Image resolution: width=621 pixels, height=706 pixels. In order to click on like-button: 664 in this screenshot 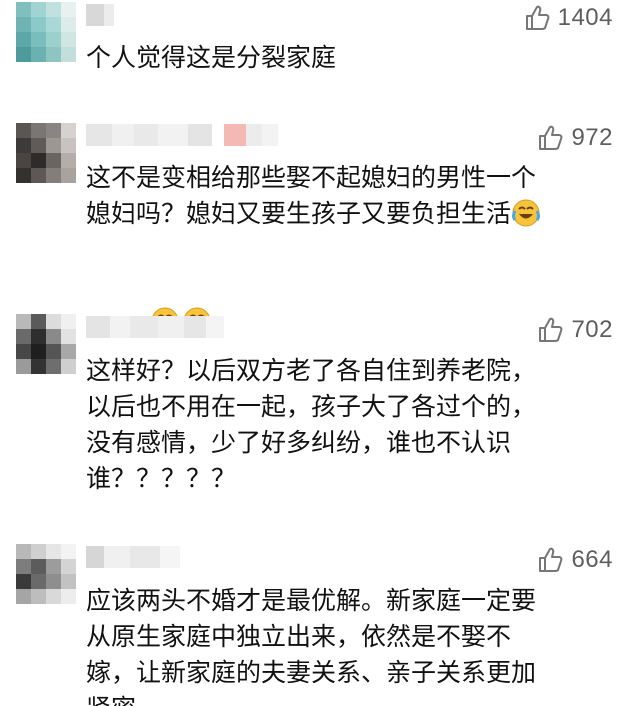, I will do `click(575, 560)`.